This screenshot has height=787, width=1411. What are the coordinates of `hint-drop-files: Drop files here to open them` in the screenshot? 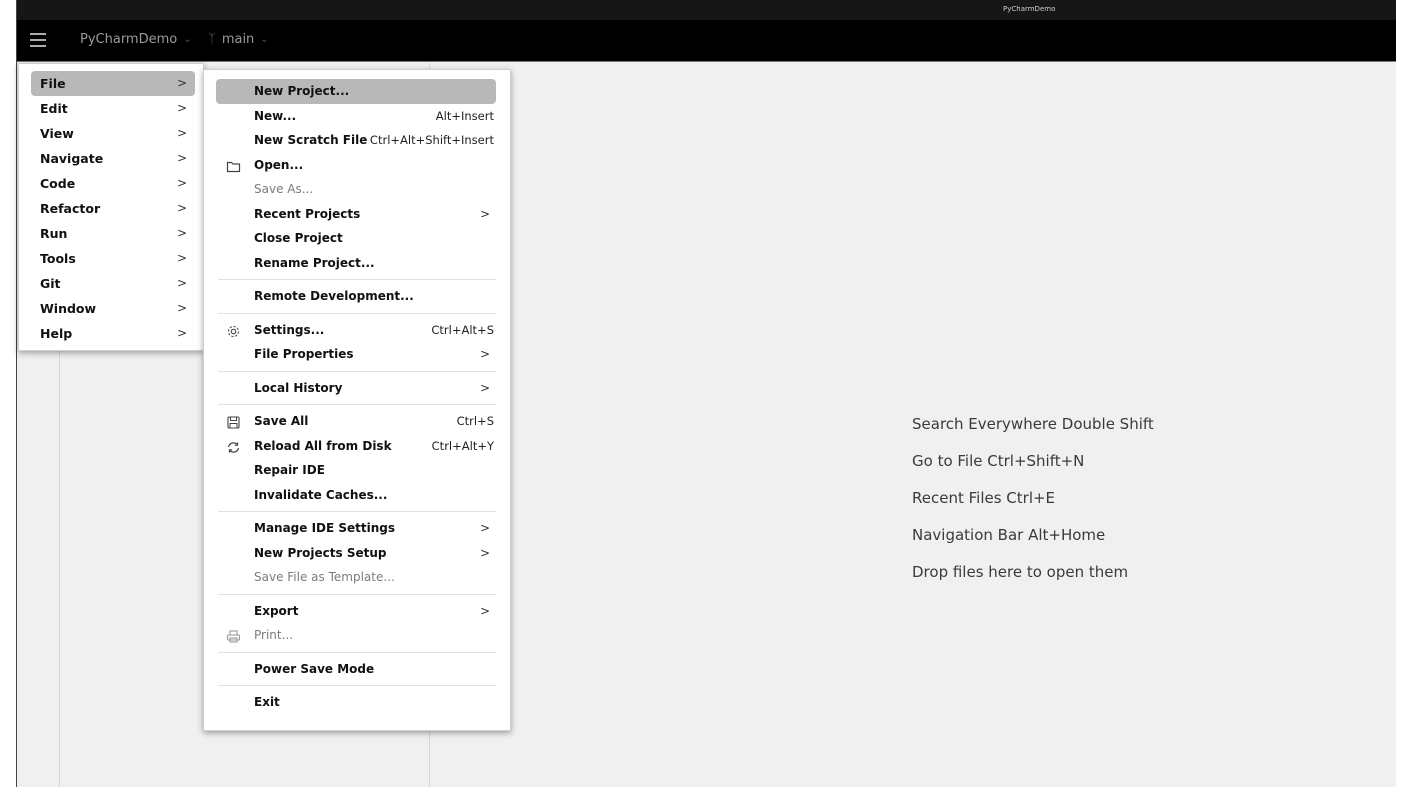 It's located at (1020, 572).